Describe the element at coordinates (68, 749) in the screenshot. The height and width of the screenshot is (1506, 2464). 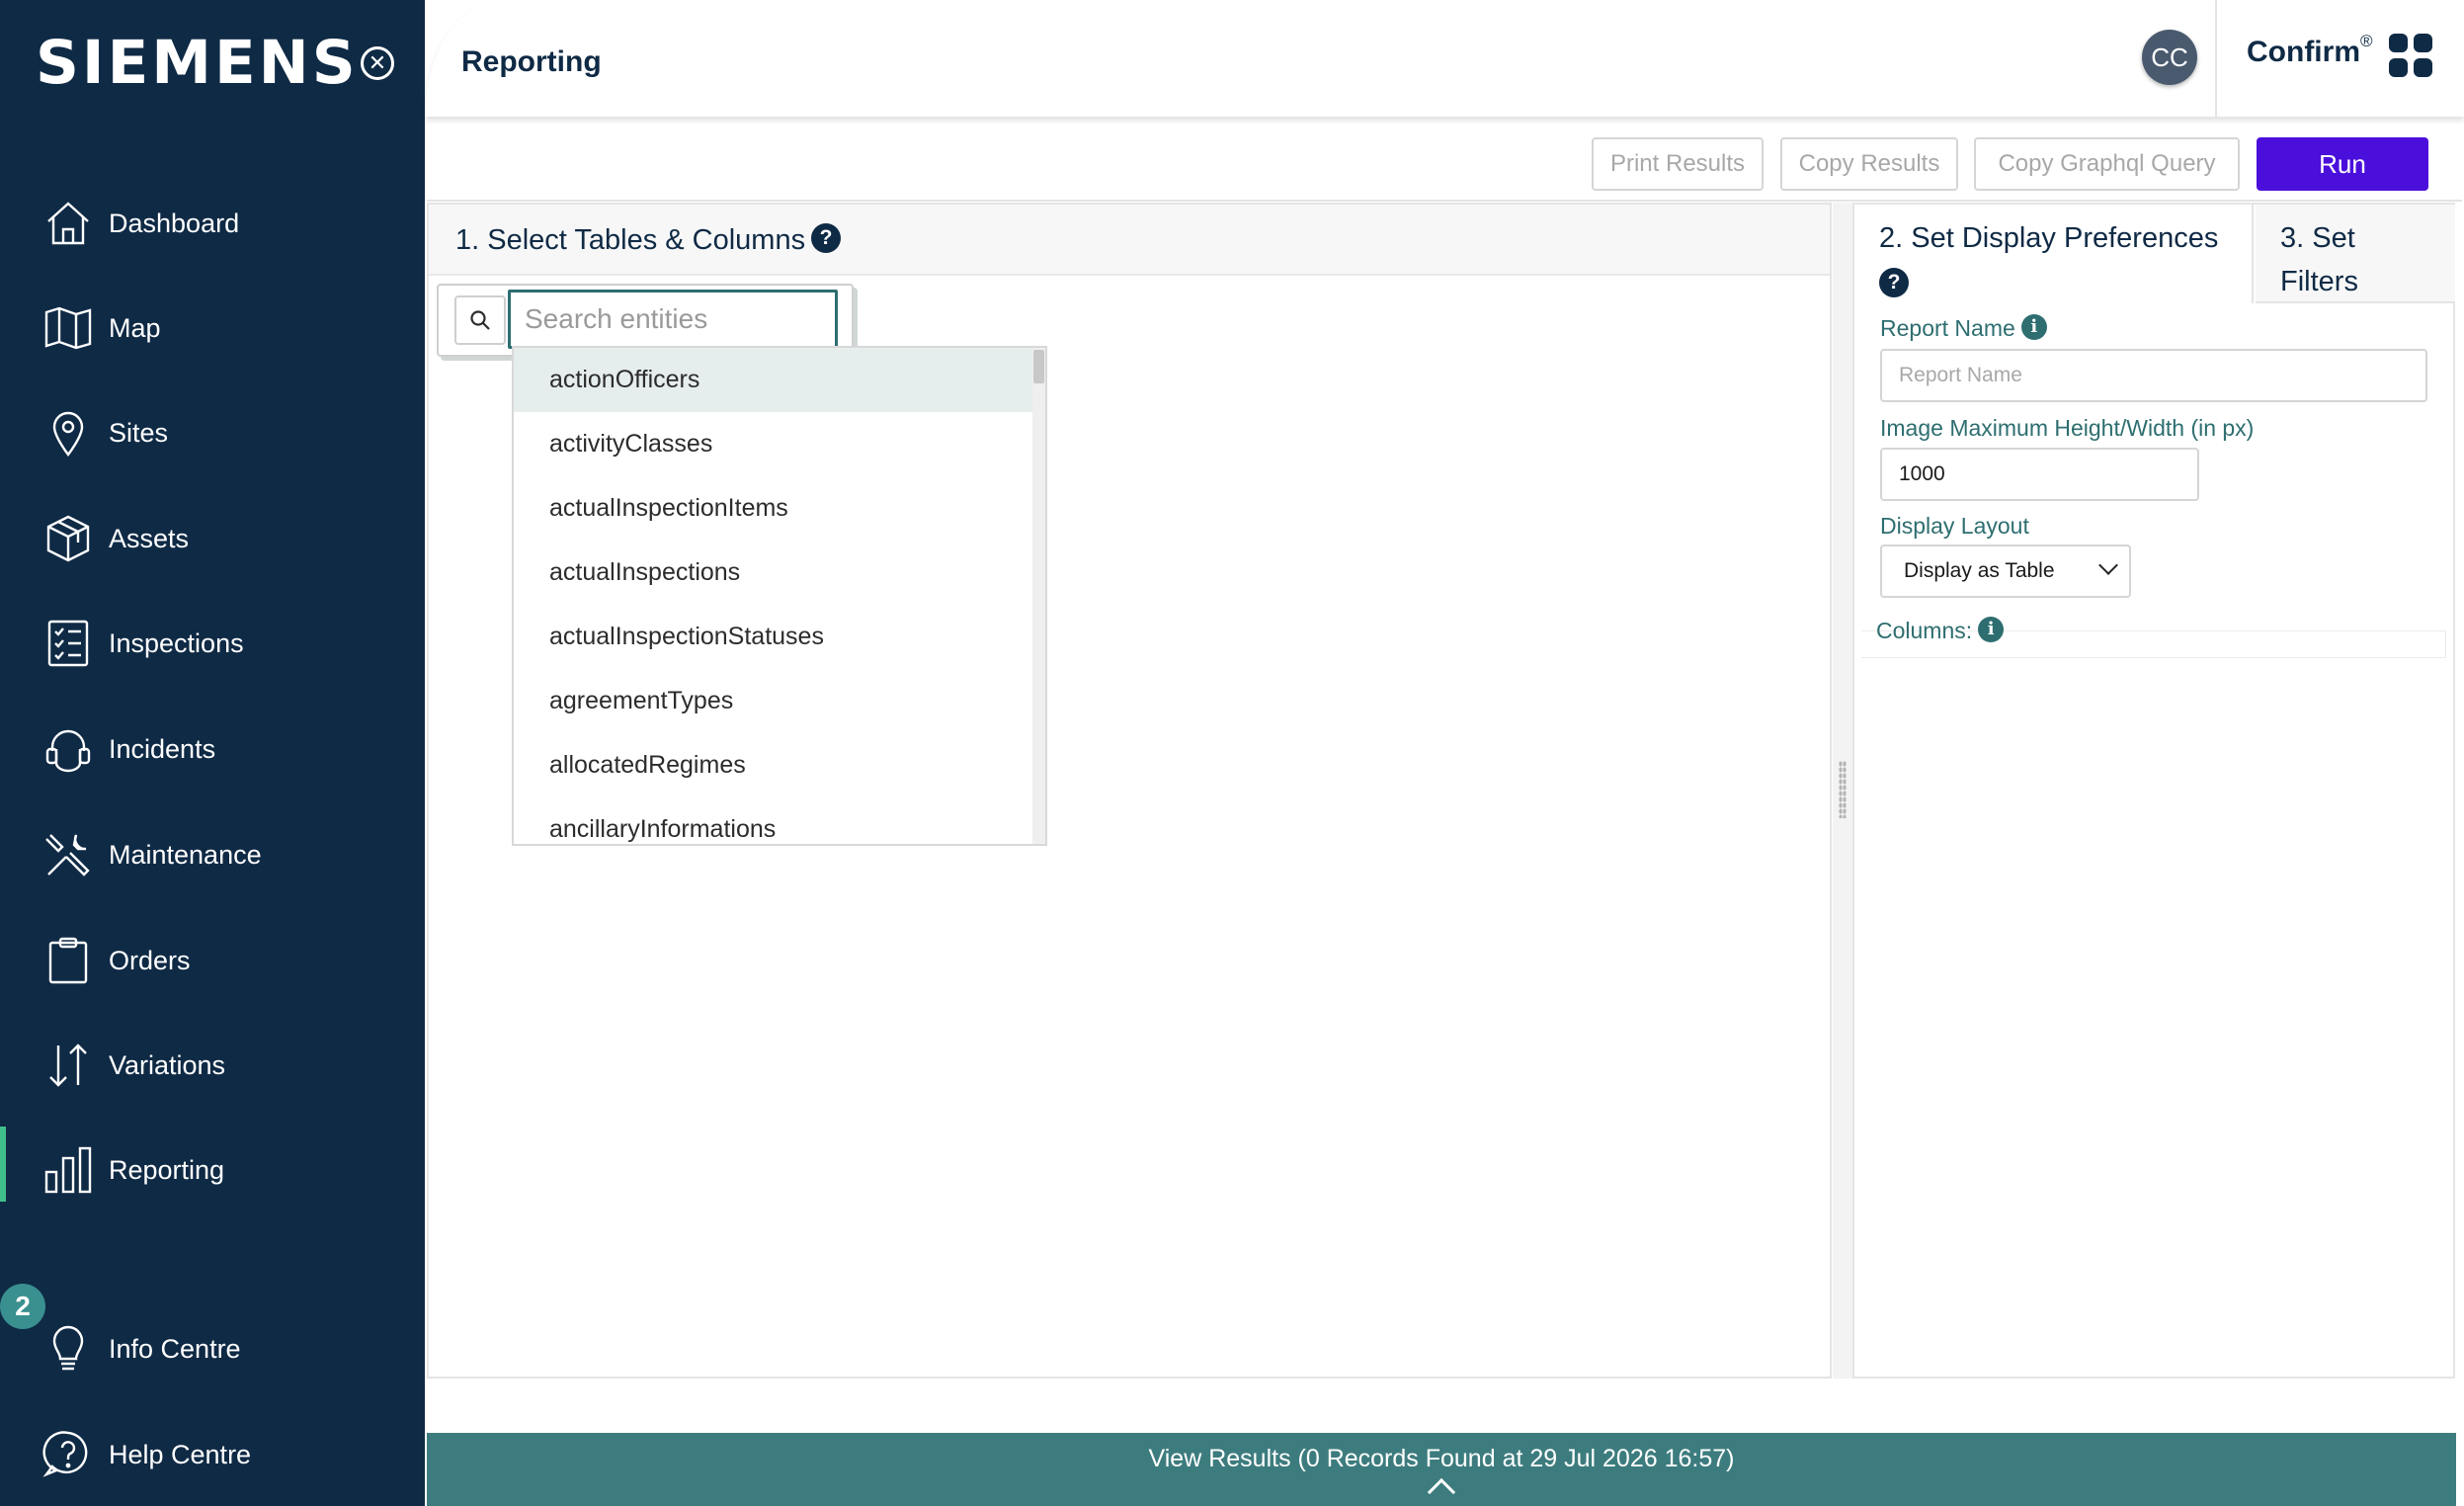
I see `headset-icon` at that location.